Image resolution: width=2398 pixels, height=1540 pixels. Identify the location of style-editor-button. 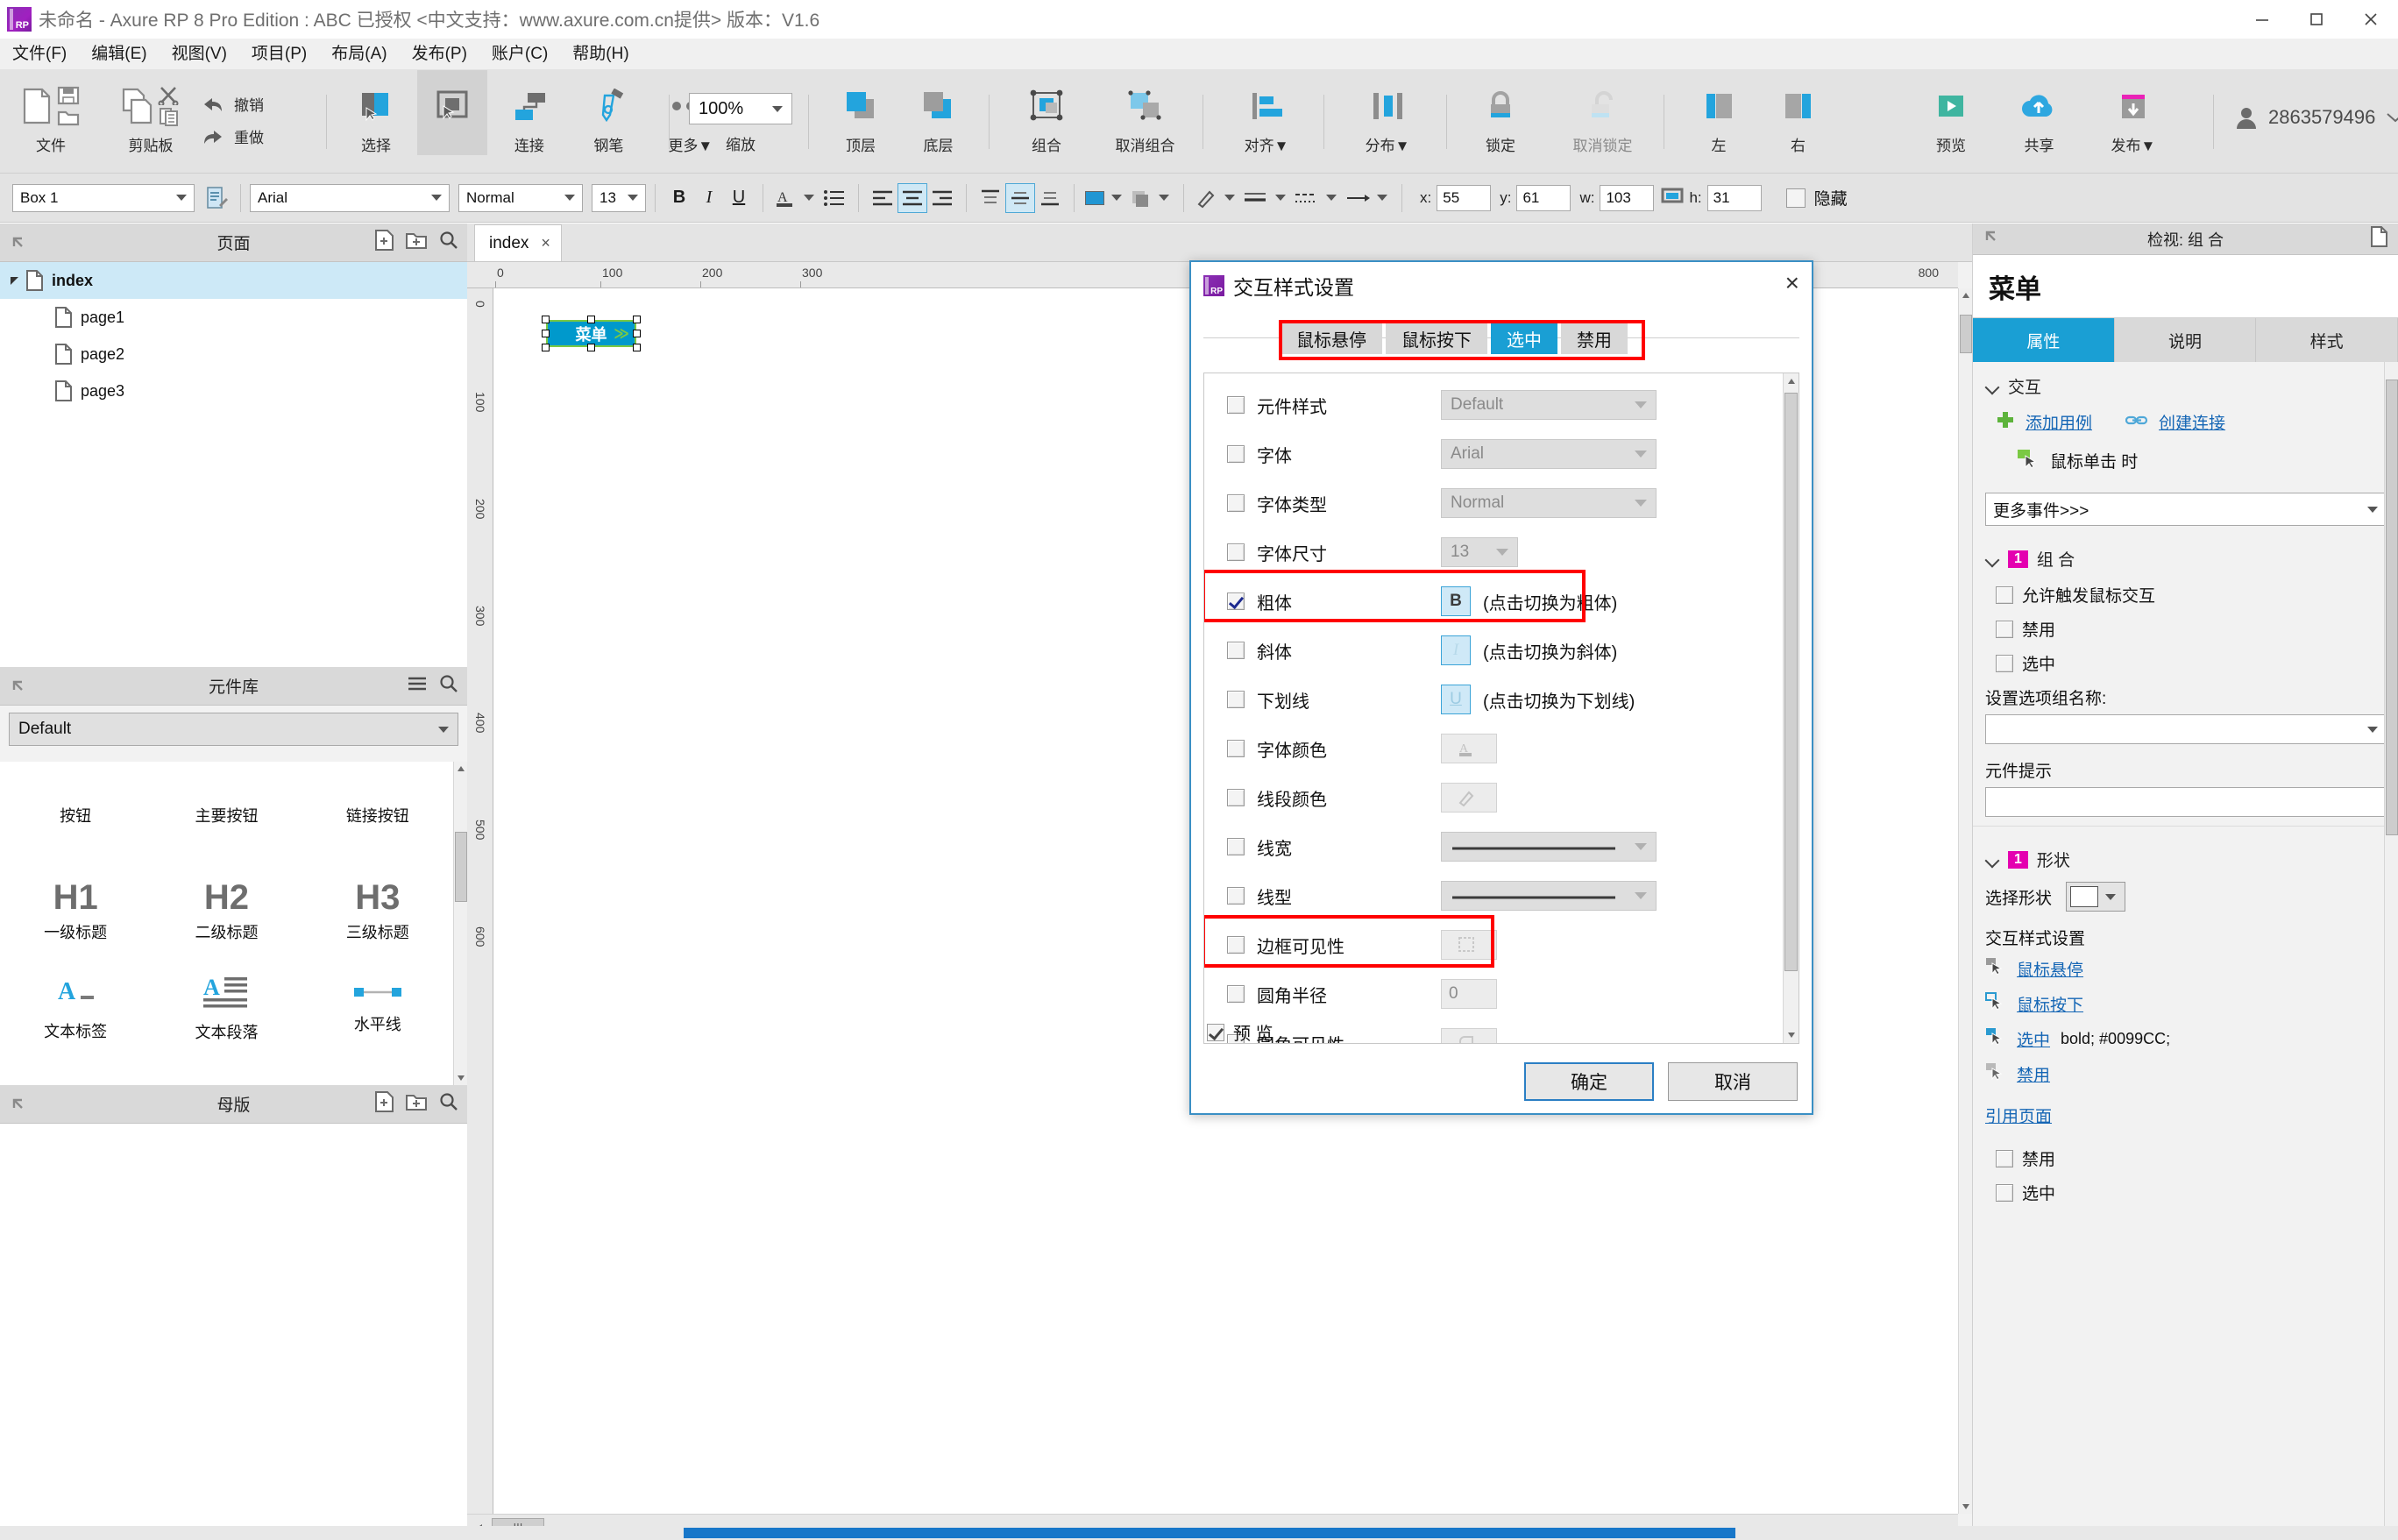
(216, 198).